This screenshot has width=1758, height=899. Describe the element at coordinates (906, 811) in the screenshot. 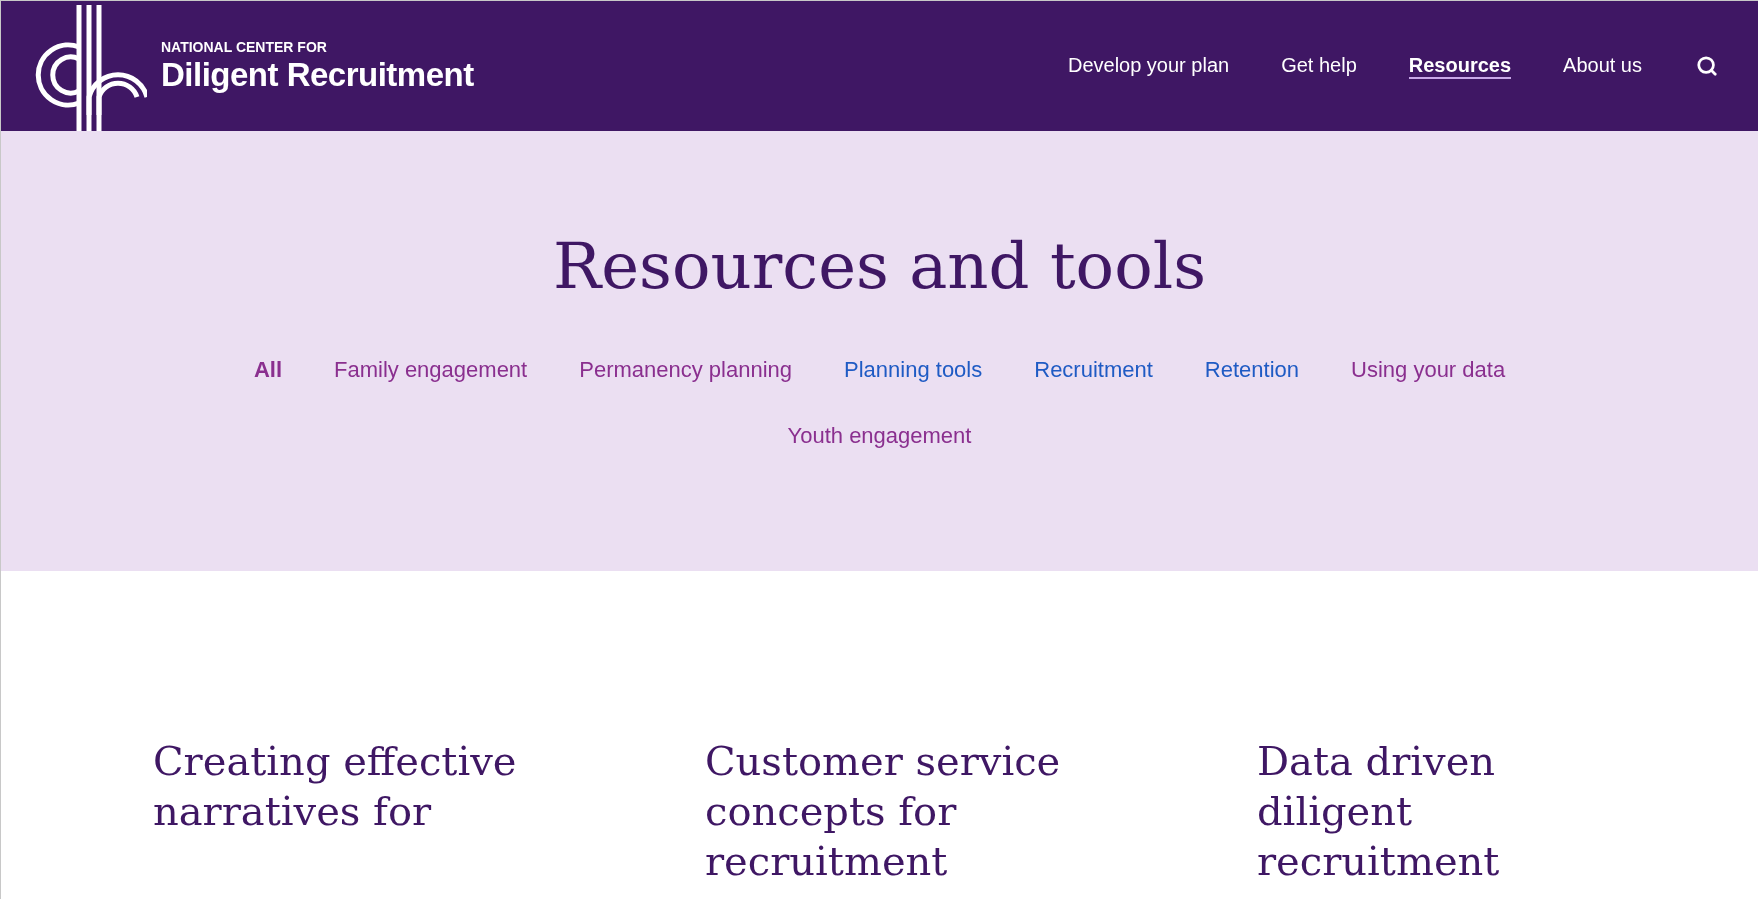

I see `card-title: Customer service concepts for recruitment` at that location.